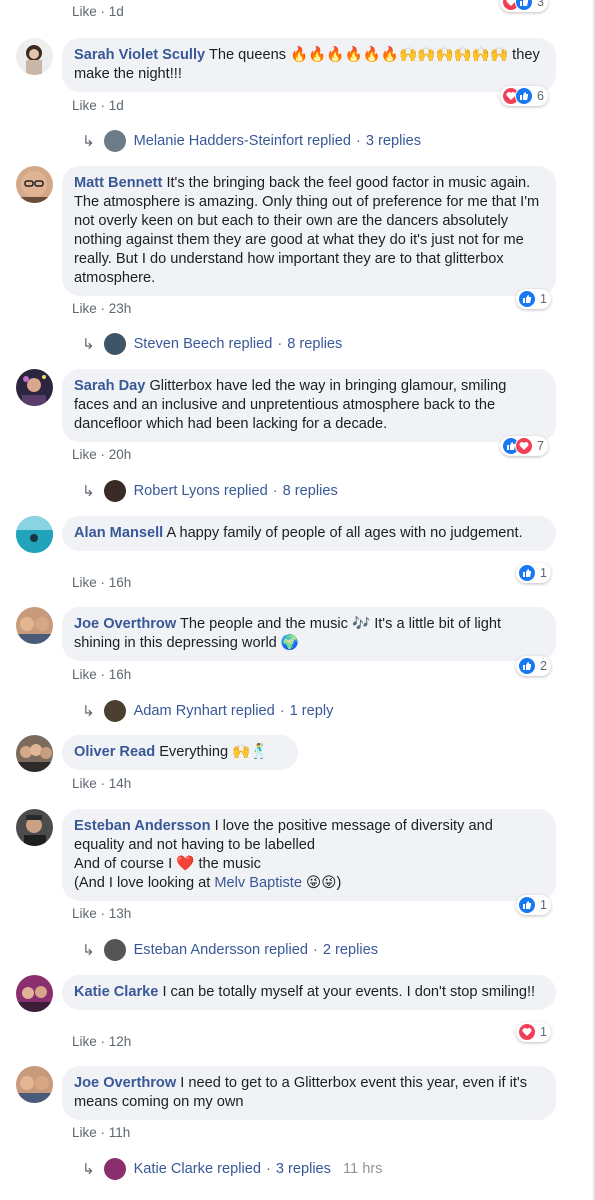 This screenshot has height=1200, width=595. What do you see at coordinates (540, 446) in the screenshot?
I see `reactions-count: 7` at bounding box center [540, 446].